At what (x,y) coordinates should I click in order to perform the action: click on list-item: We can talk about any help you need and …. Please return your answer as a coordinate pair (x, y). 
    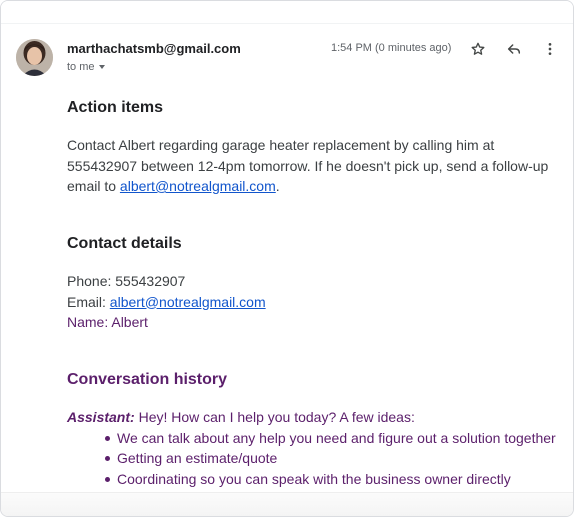
    Looking at the image, I should click on (317, 438).